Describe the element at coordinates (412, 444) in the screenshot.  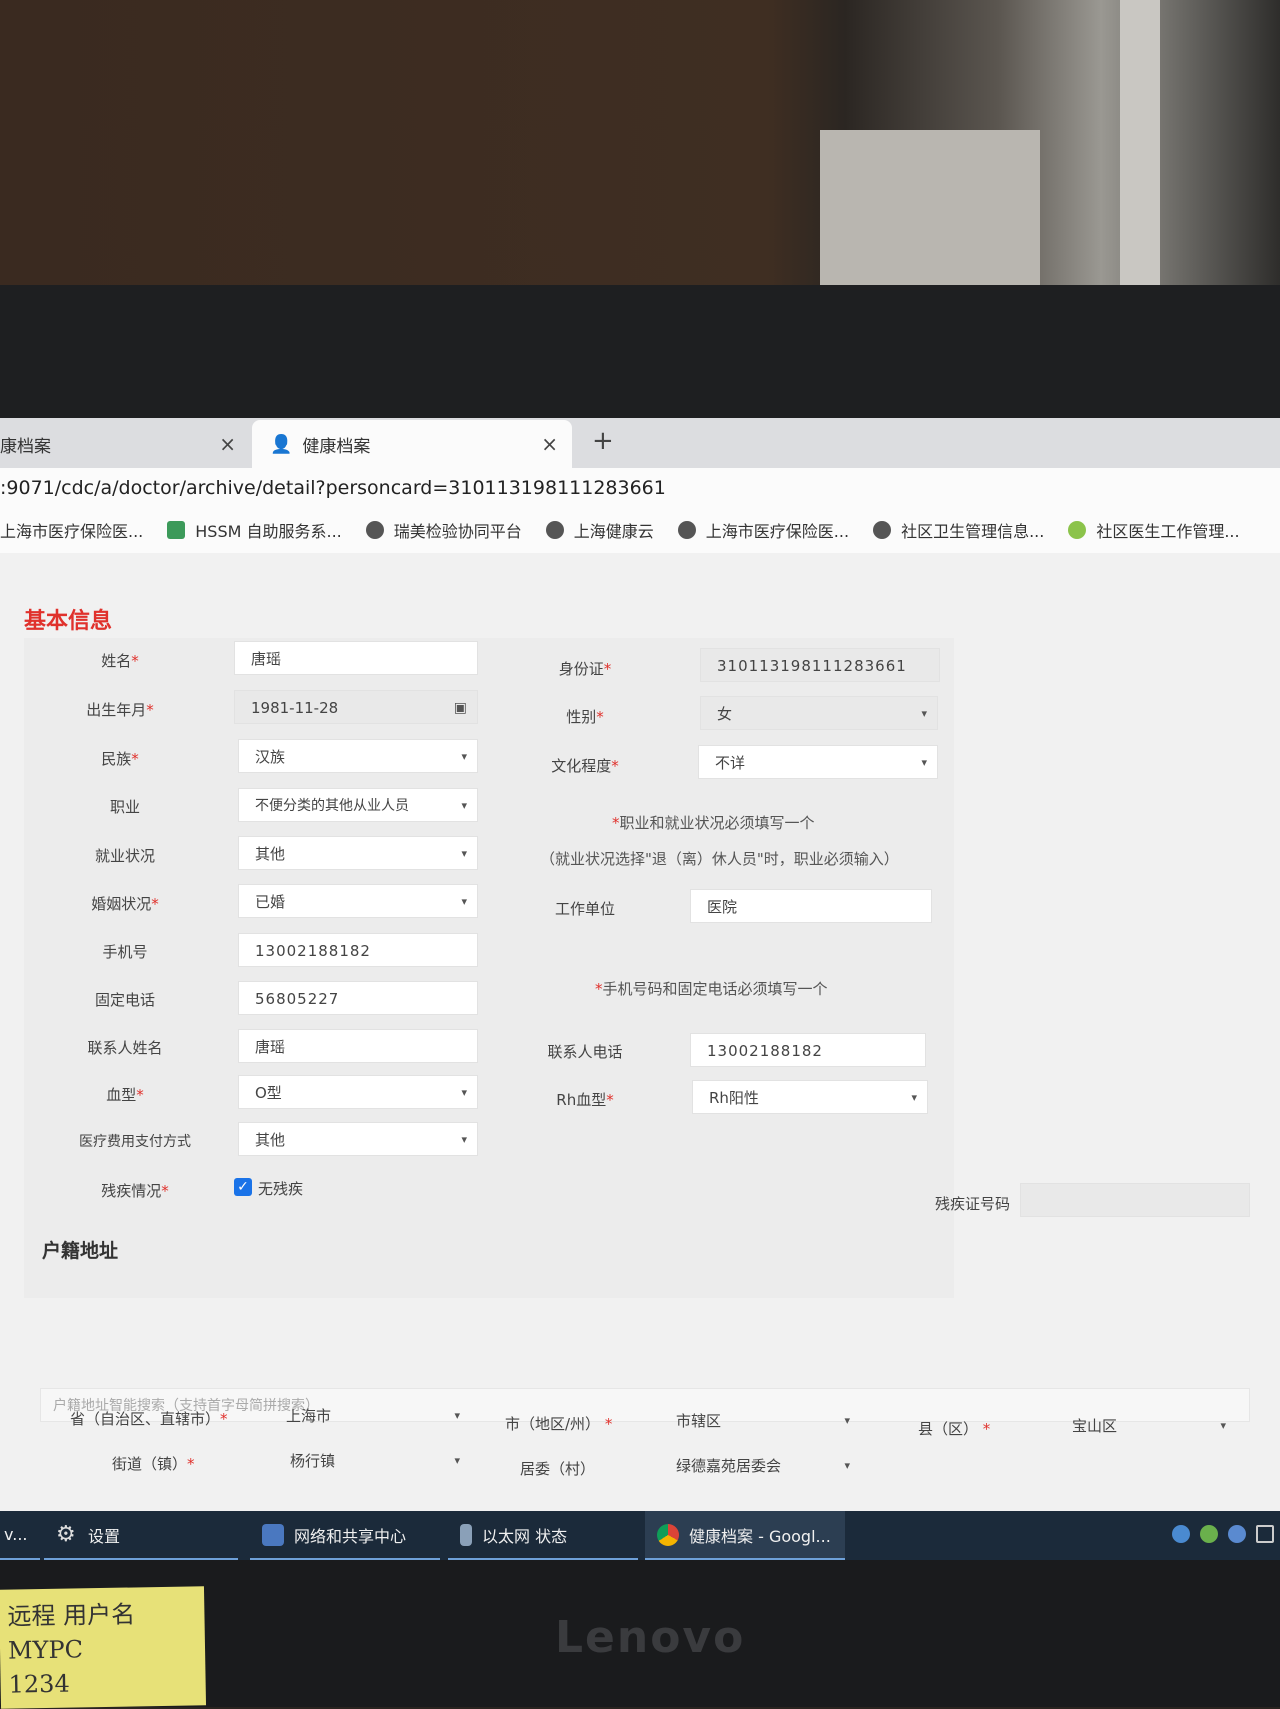
I see `tab-health-archive-2: 👤 健康档案 ×` at that location.